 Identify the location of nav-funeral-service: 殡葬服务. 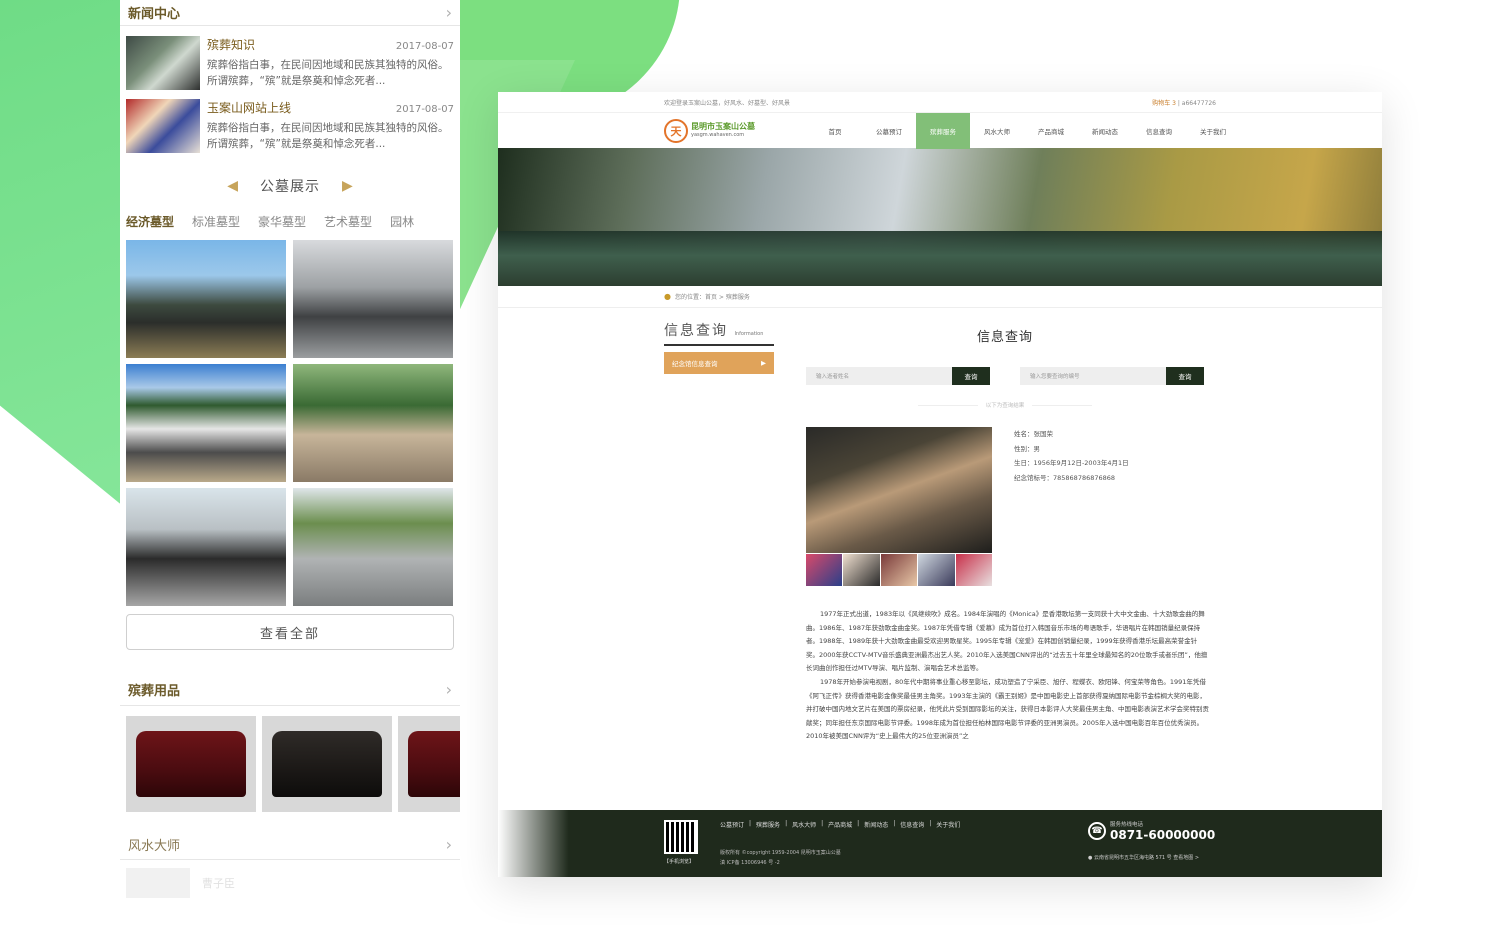
(943, 130).